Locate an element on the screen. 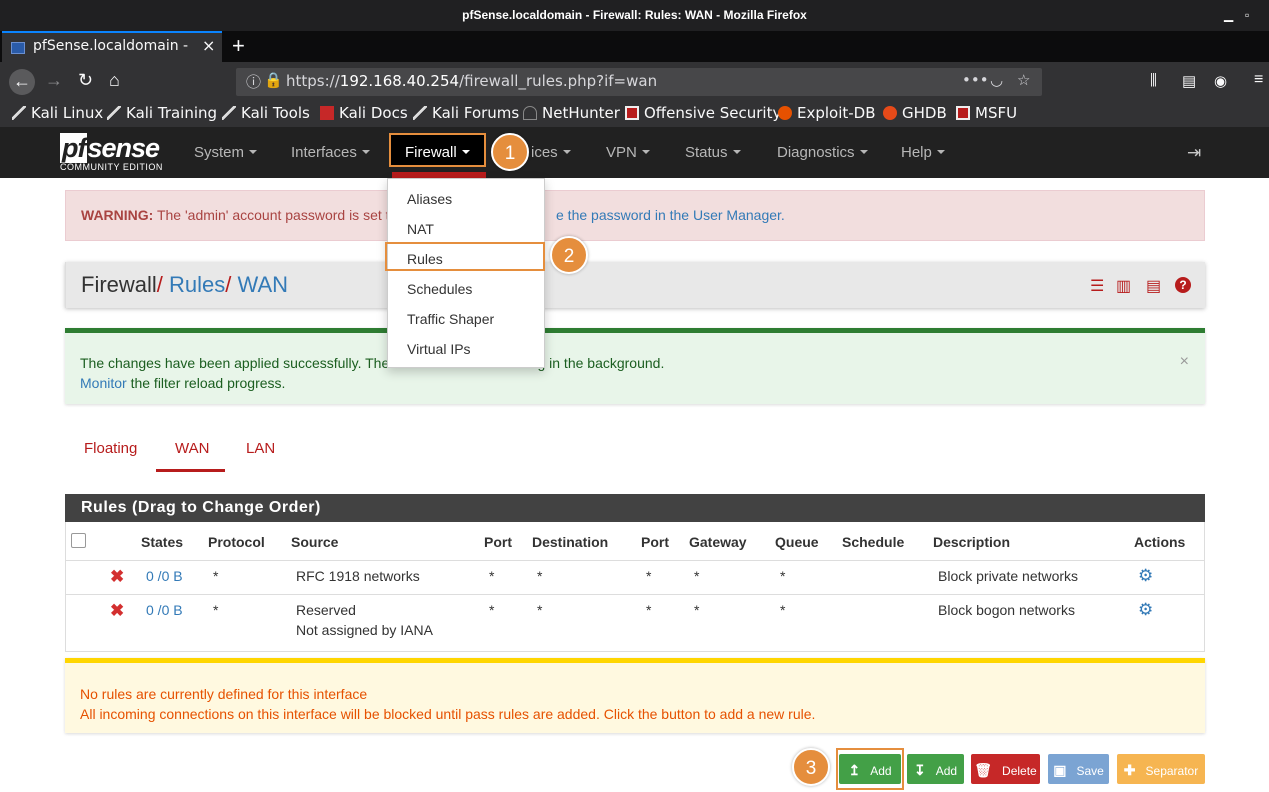 The width and height of the screenshot is (1269, 792). logs-icon: ▤ is located at coordinates (1153, 286).